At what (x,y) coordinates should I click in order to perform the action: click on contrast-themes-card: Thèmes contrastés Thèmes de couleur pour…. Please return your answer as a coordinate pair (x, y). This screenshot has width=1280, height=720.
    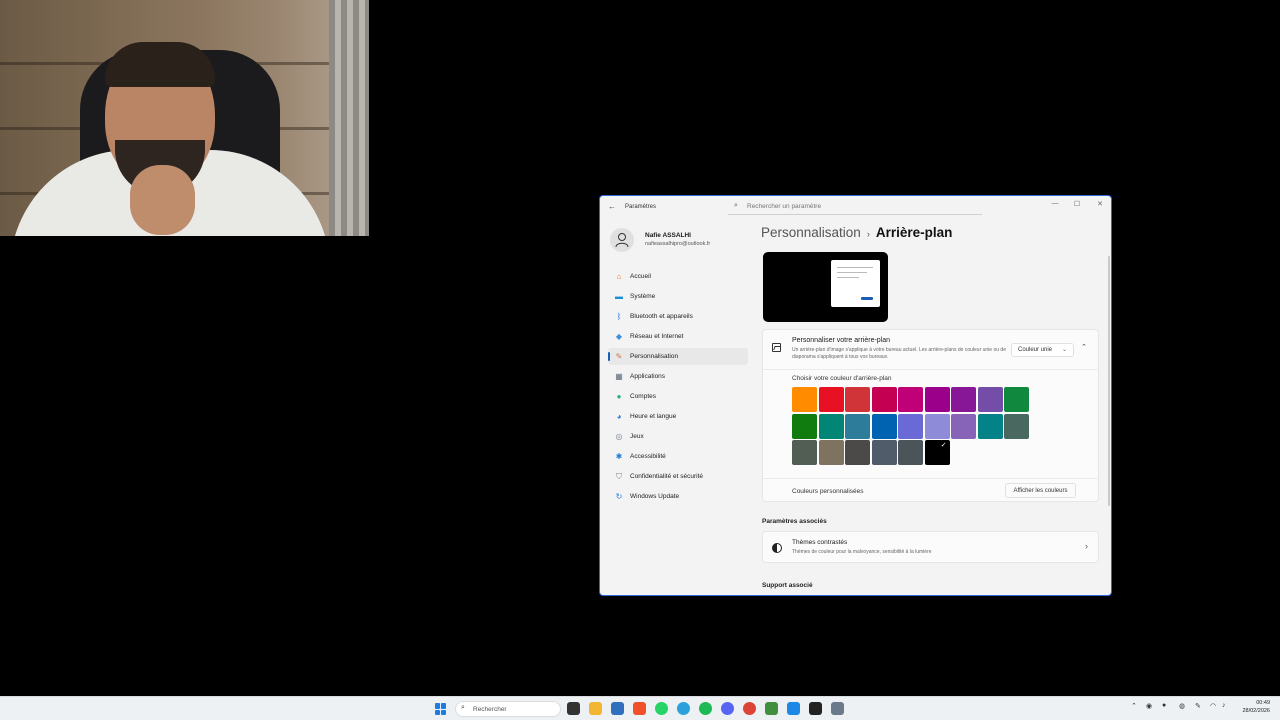
    Looking at the image, I should click on (930, 547).